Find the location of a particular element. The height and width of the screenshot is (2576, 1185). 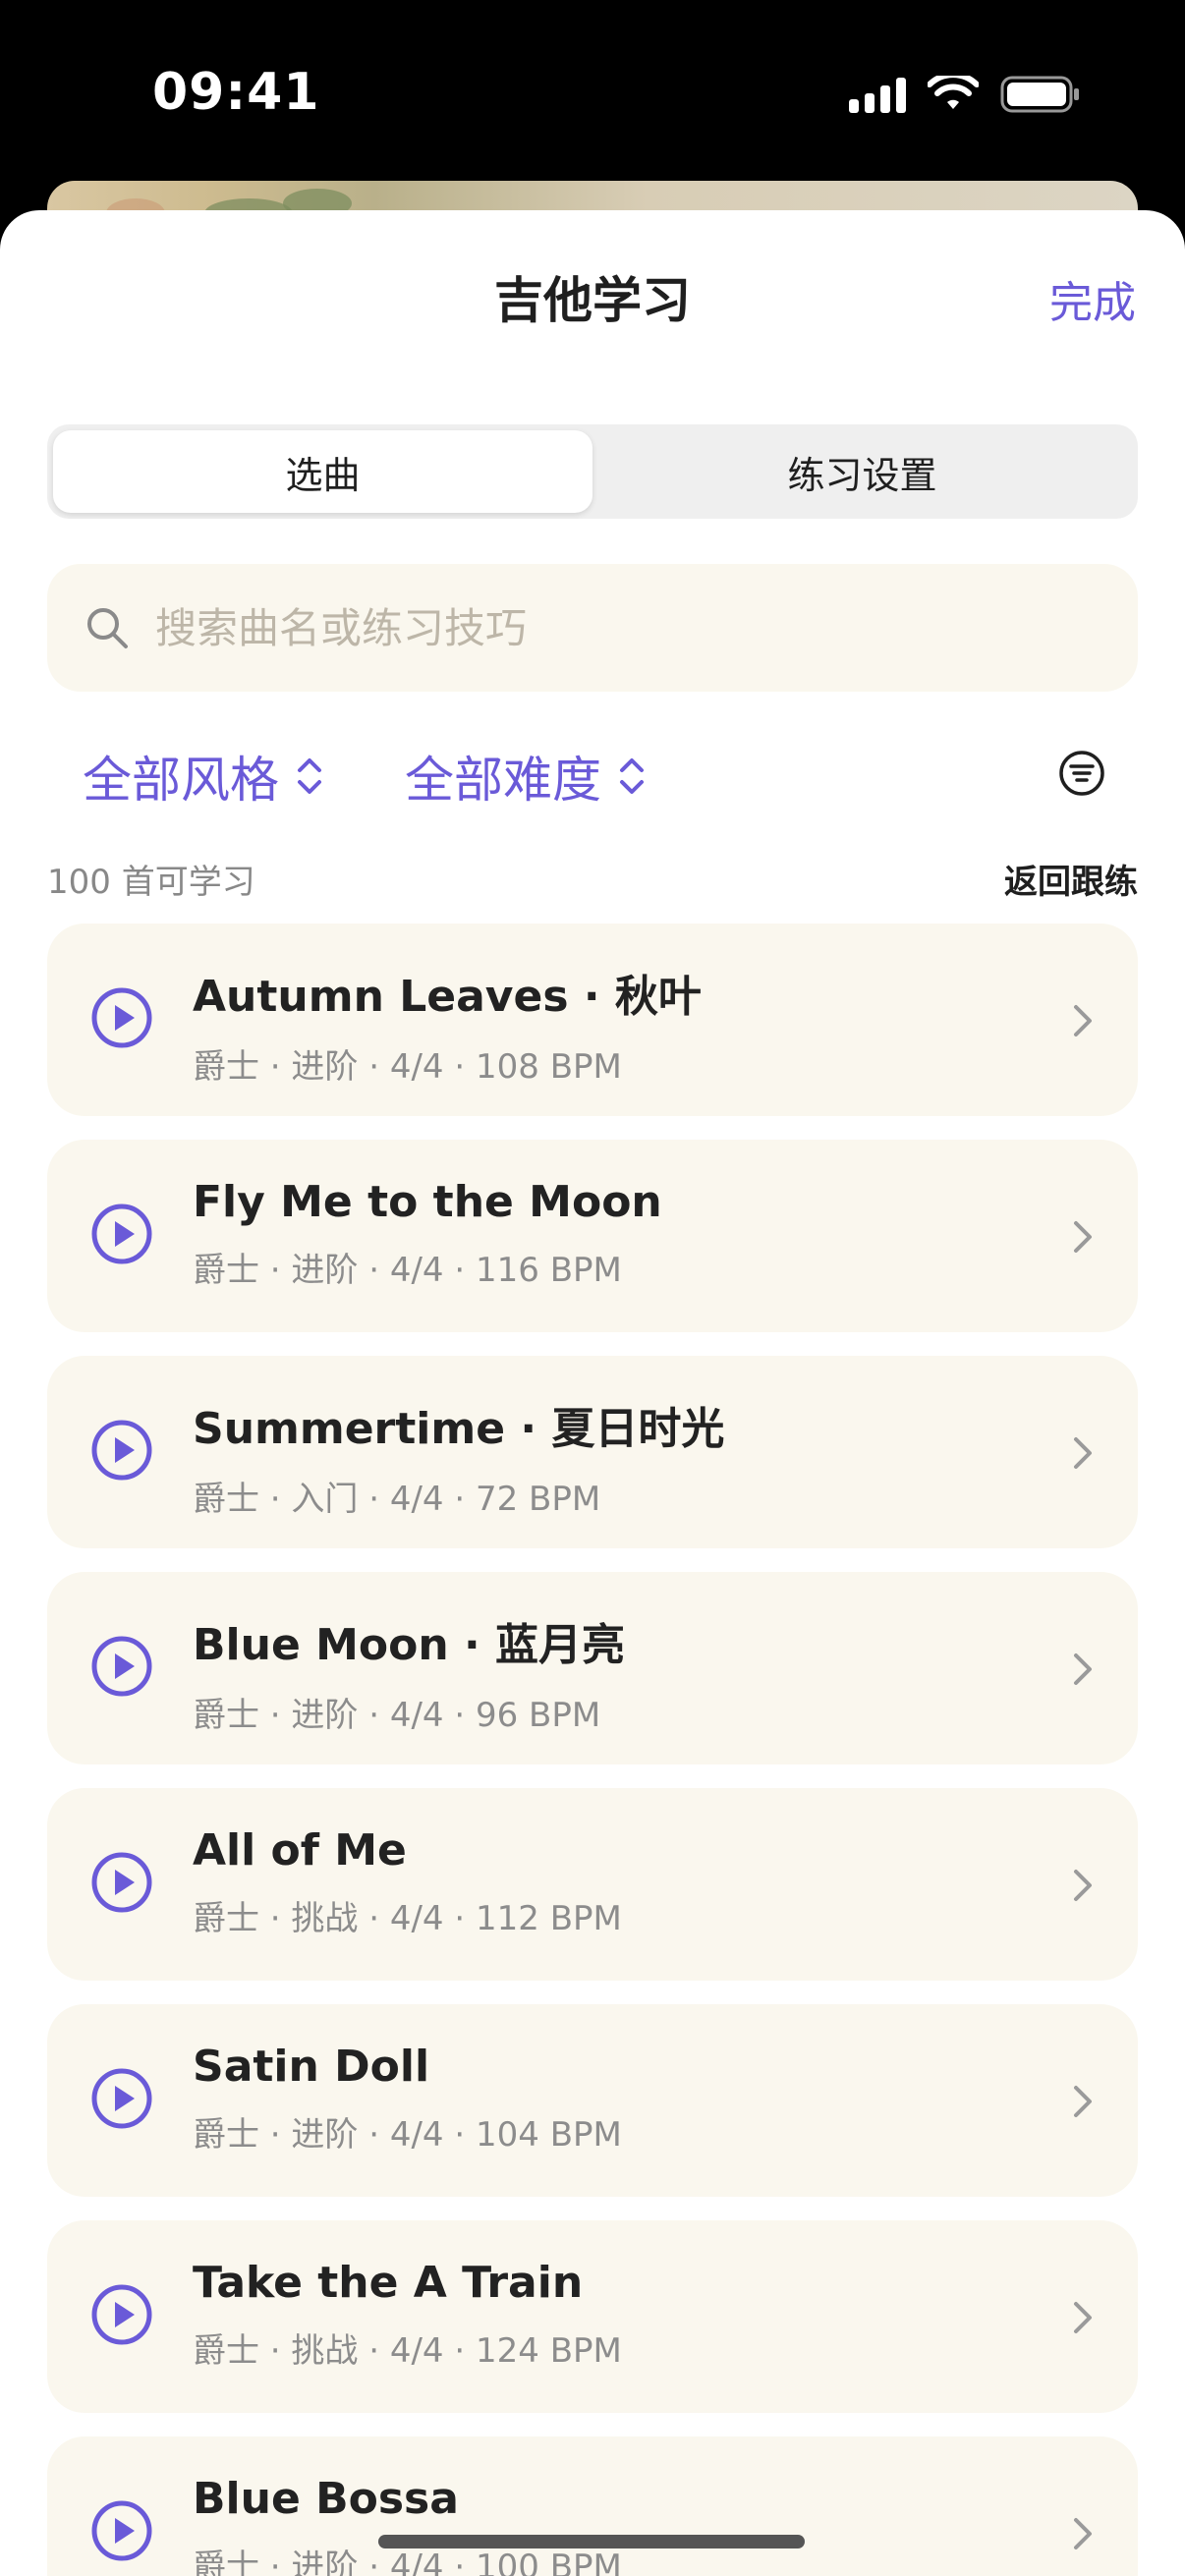

tab-practice-settings: 练习设置 is located at coordinates (862, 471).